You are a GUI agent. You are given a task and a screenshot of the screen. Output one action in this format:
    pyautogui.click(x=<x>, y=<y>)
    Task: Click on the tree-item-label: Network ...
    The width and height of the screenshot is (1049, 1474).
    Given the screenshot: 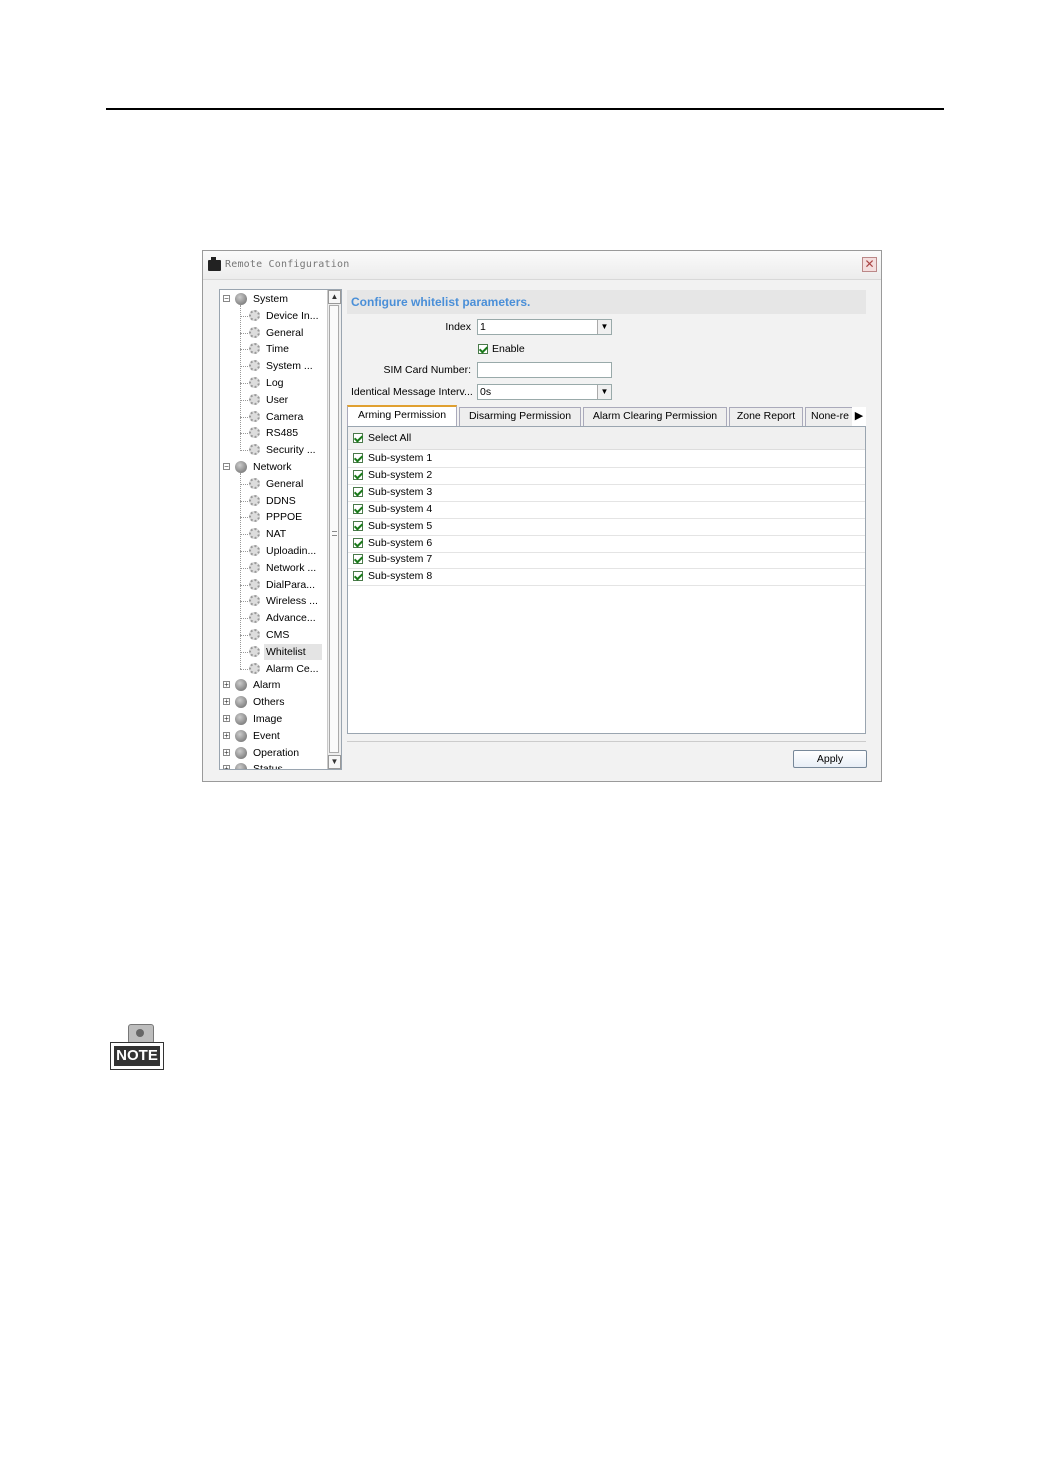 What is the action you would take?
    pyautogui.click(x=291, y=567)
    